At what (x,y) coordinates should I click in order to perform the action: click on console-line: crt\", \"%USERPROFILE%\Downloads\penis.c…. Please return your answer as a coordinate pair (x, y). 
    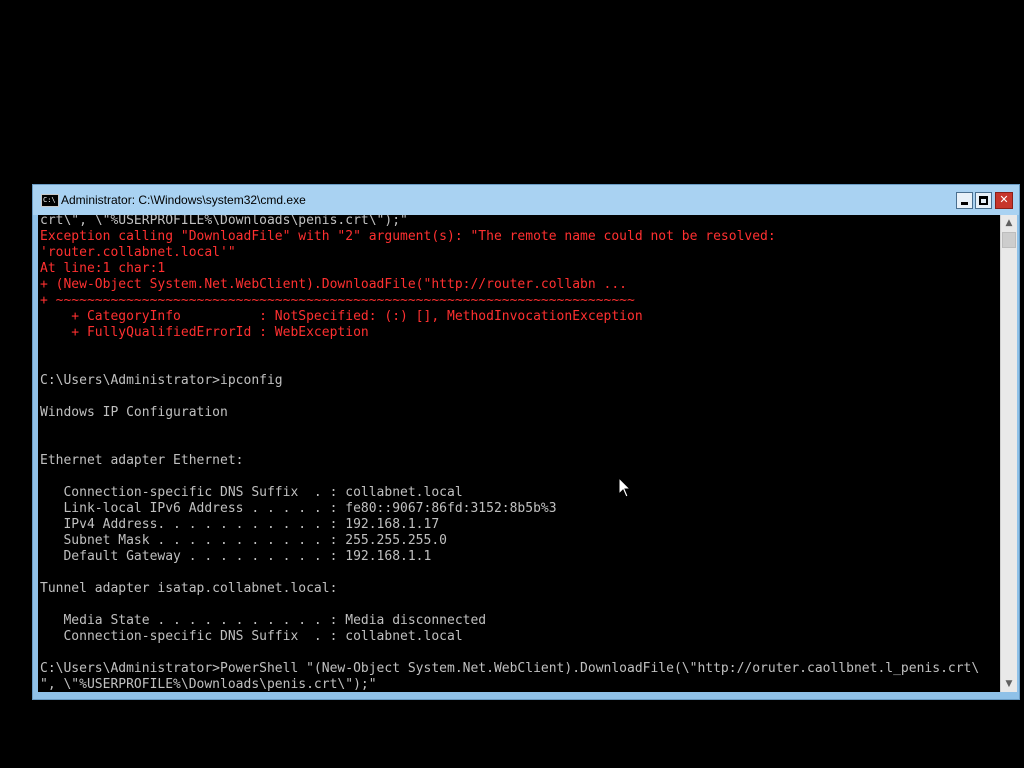
    Looking at the image, I should click on (224, 221).